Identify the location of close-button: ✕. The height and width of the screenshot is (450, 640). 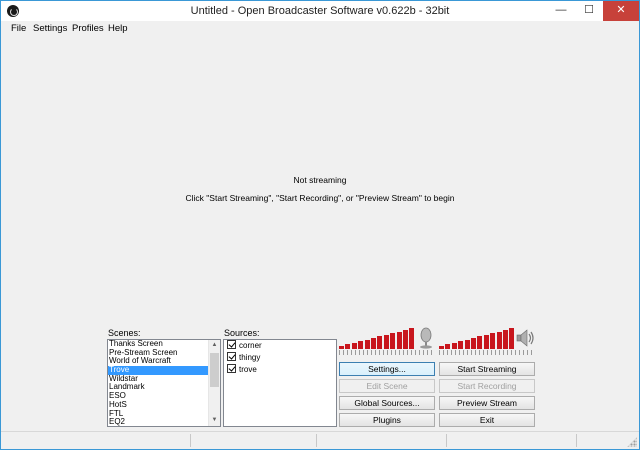
(621, 11).